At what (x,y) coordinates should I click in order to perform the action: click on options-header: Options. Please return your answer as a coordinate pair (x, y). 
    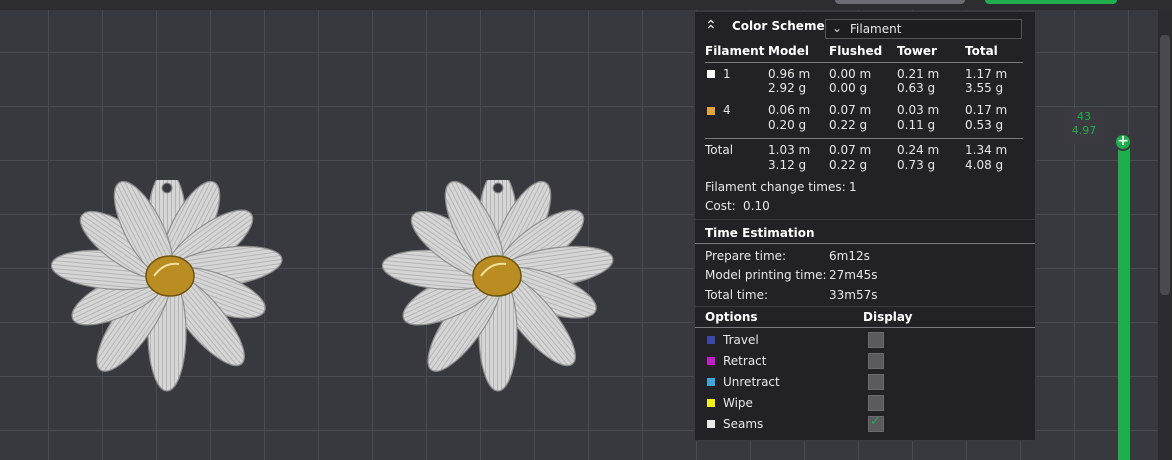
    Looking at the image, I should click on (731, 317).